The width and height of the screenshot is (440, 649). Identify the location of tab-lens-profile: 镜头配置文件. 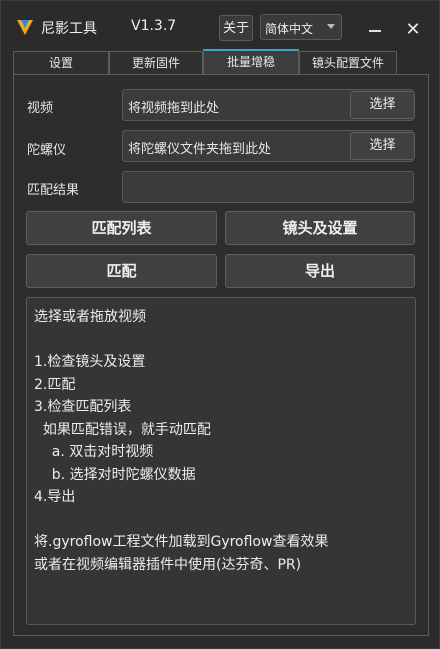
(348, 62).